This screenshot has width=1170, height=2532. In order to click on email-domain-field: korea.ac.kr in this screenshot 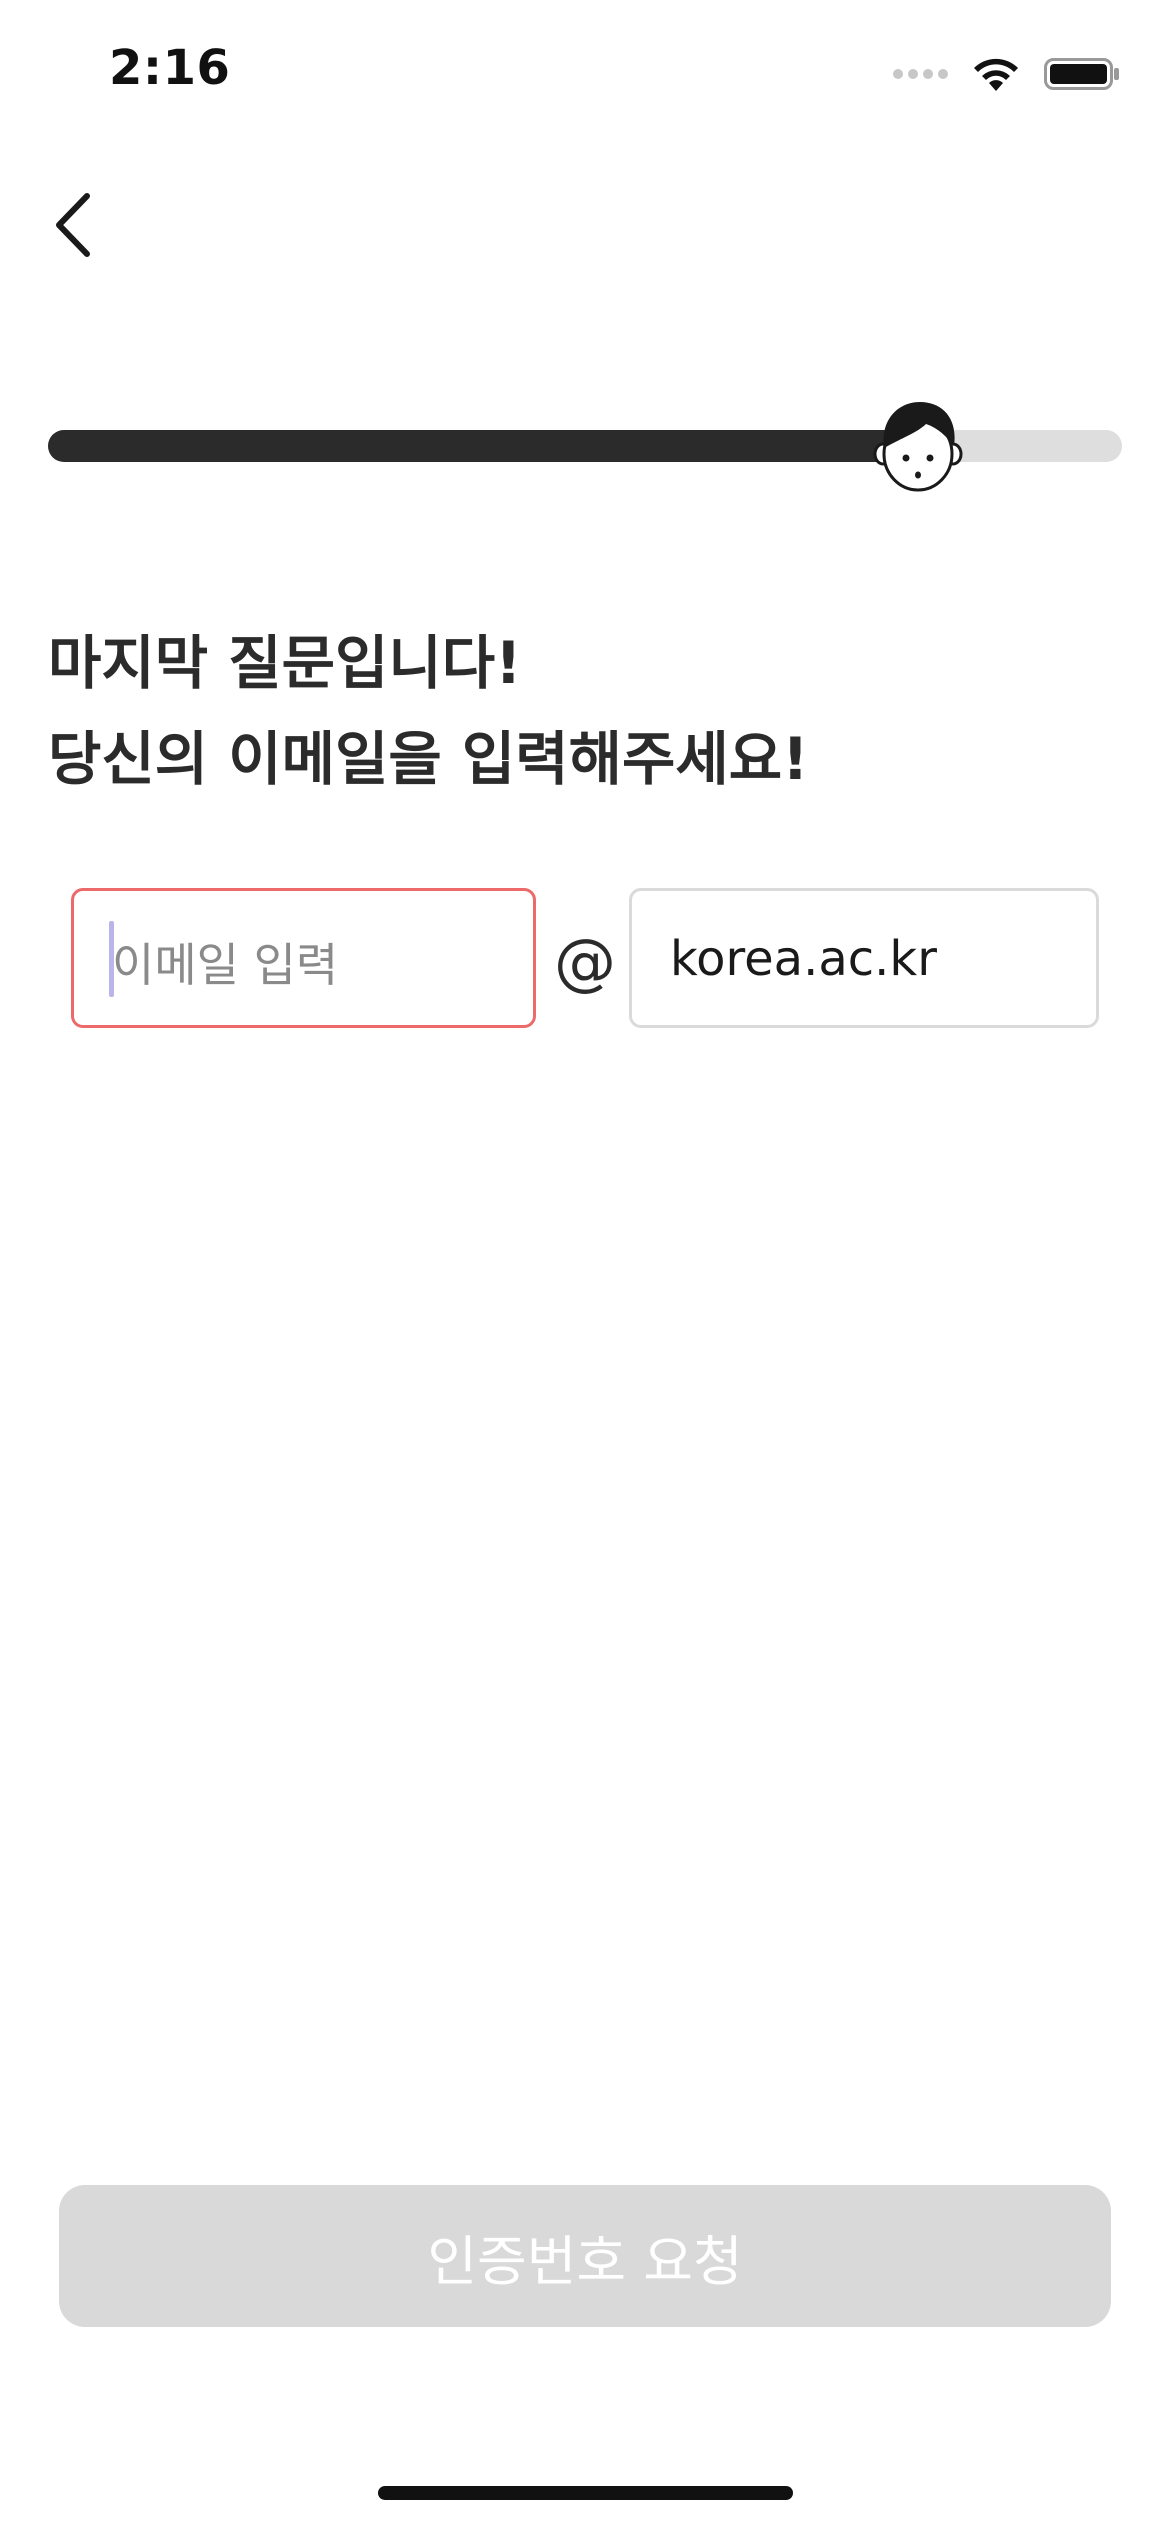, I will do `click(864, 958)`.